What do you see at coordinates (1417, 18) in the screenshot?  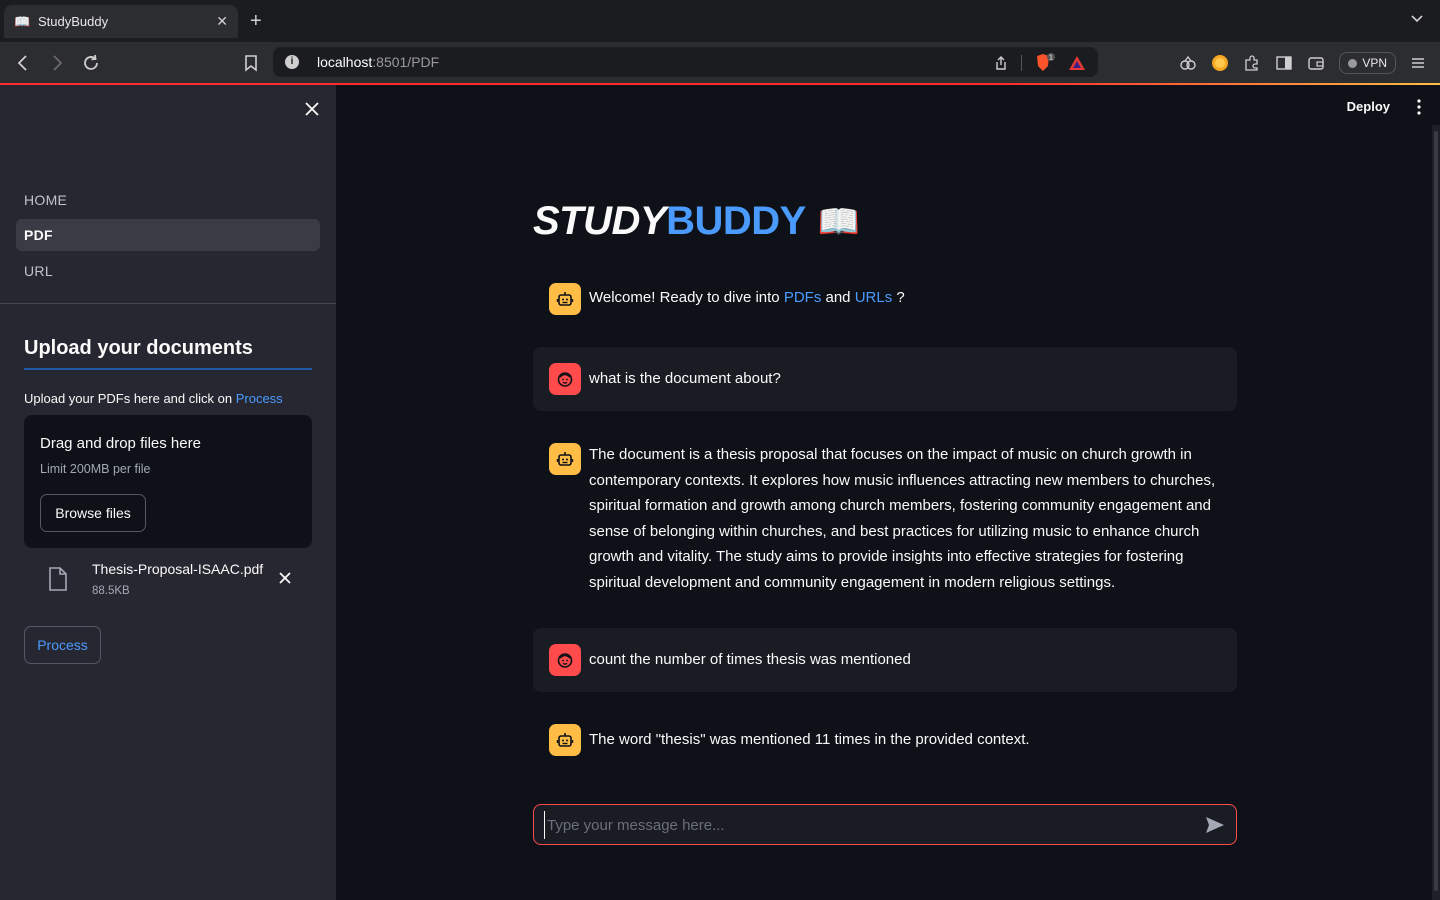 I see `chevron-down-icon` at bounding box center [1417, 18].